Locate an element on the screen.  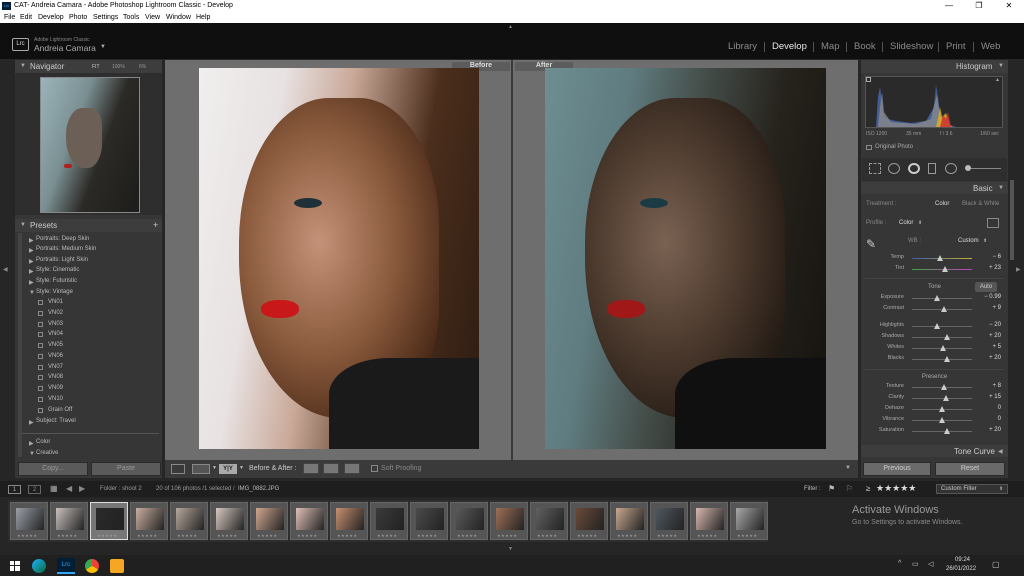
presets-scrollbar is located at coordinates (20, 345).